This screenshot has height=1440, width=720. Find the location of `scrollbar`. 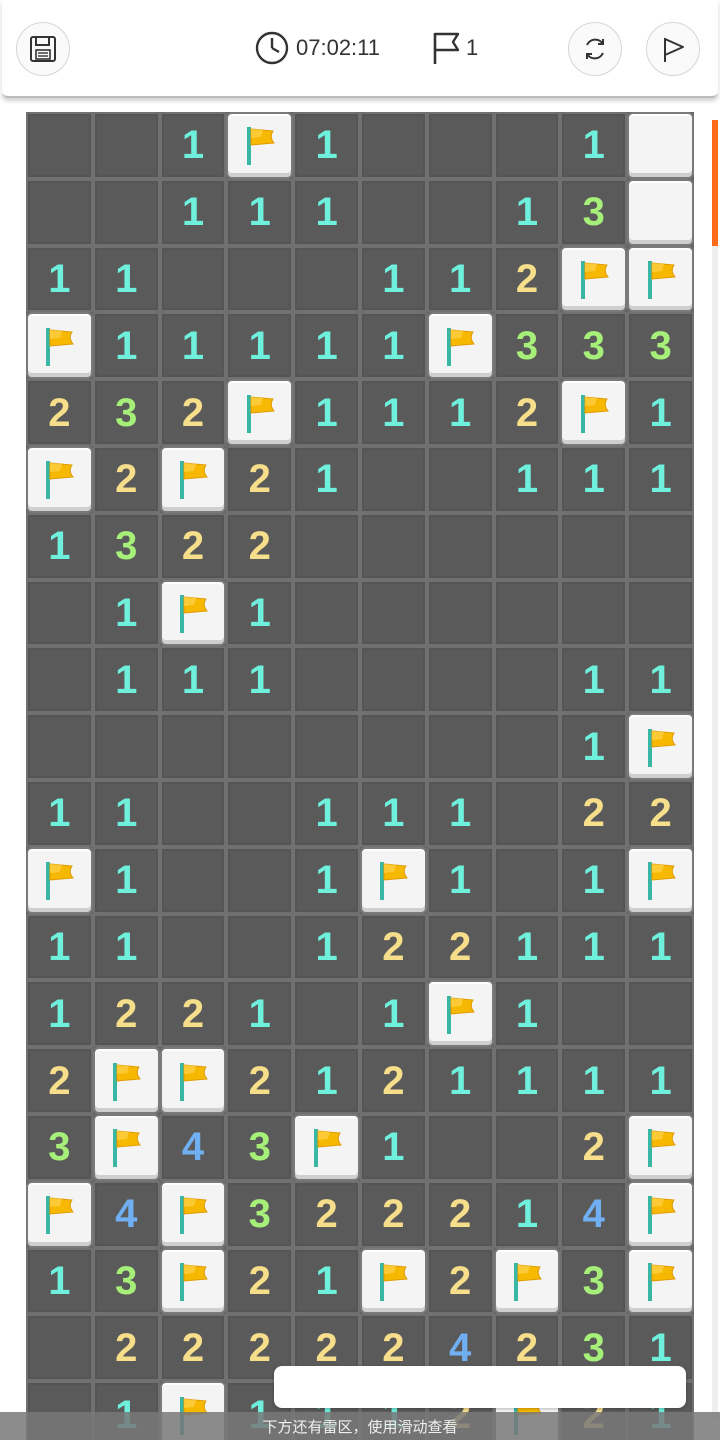

scrollbar is located at coordinates (715, 770).